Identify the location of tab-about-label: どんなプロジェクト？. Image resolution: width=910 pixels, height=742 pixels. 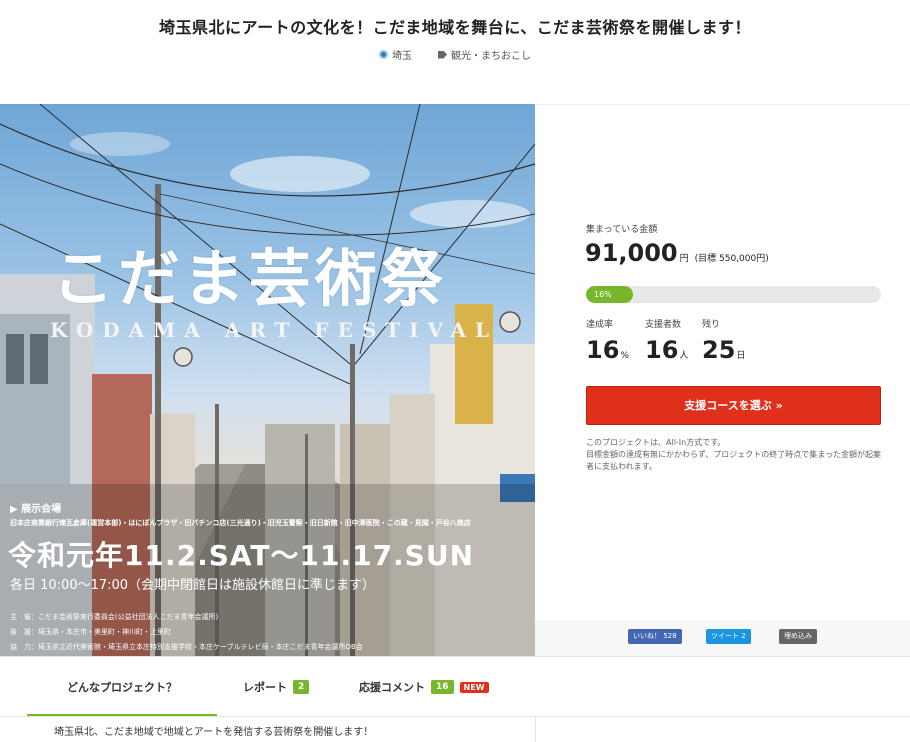
(122, 687).